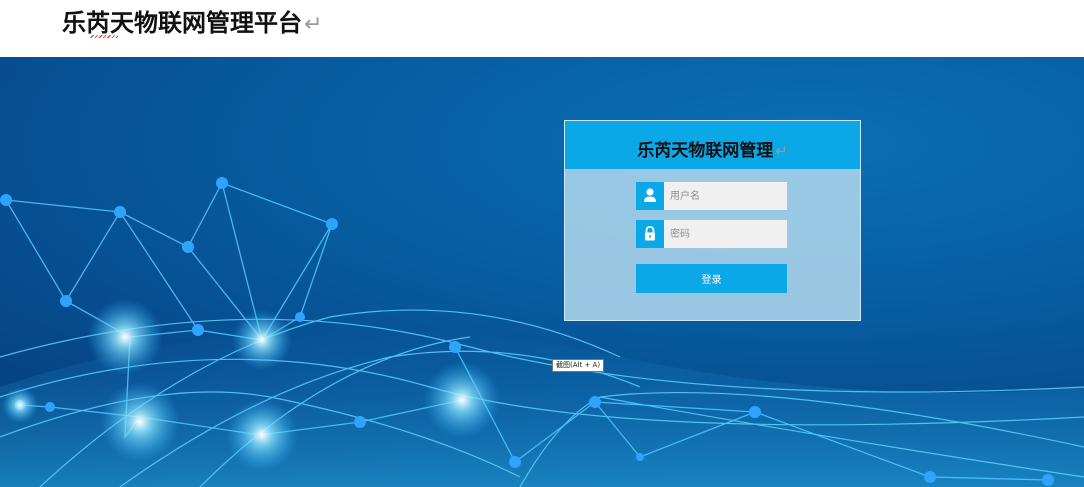 The height and width of the screenshot is (487, 1084). What do you see at coordinates (182, 23) in the screenshot?
I see `document-heading-text: 乐芮天物联网管理平台` at bounding box center [182, 23].